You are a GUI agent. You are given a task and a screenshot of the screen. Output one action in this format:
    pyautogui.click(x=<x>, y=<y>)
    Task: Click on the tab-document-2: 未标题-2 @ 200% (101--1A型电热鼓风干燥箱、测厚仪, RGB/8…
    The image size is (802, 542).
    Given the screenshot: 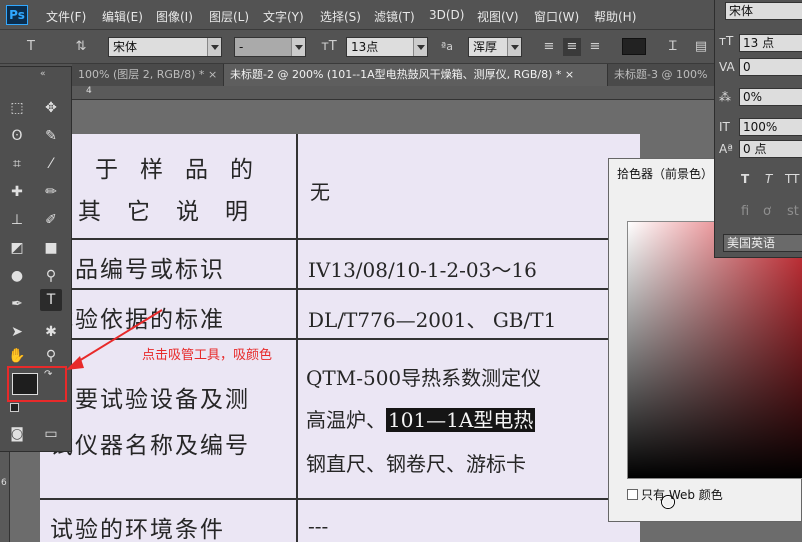 What is the action you would take?
    pyautogui.click(x=416, y=75)
    